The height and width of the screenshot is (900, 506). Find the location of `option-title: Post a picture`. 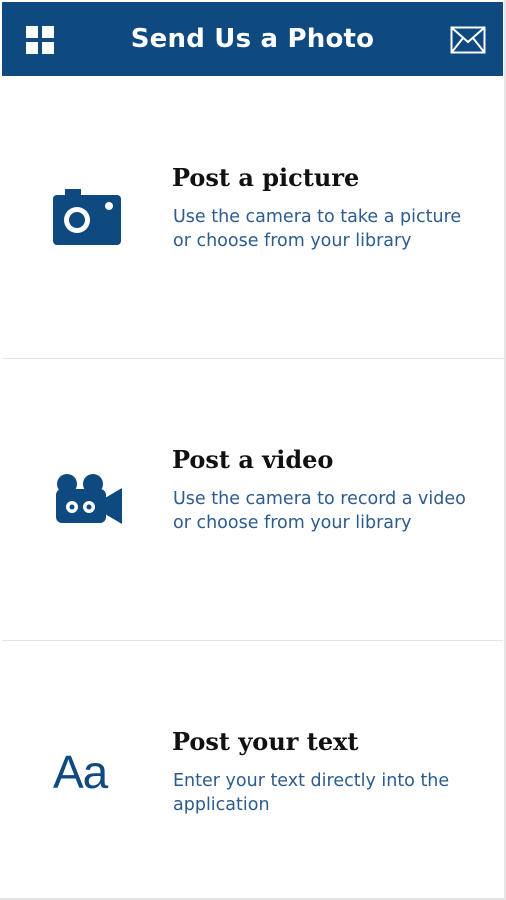

option-title: Post a picture is located at coordinates (266, 177).